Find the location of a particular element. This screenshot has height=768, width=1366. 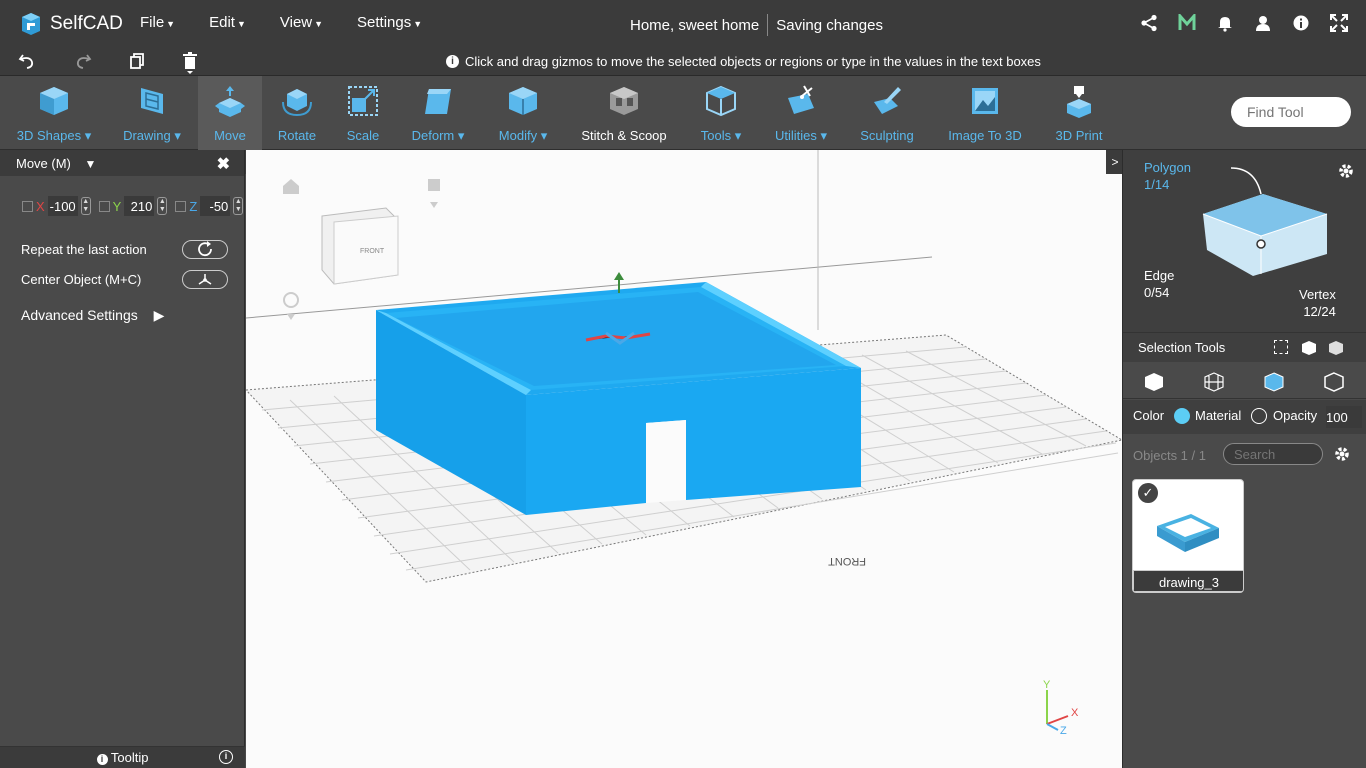

info-toggle-icon: i is located at coordinates (226, 757).